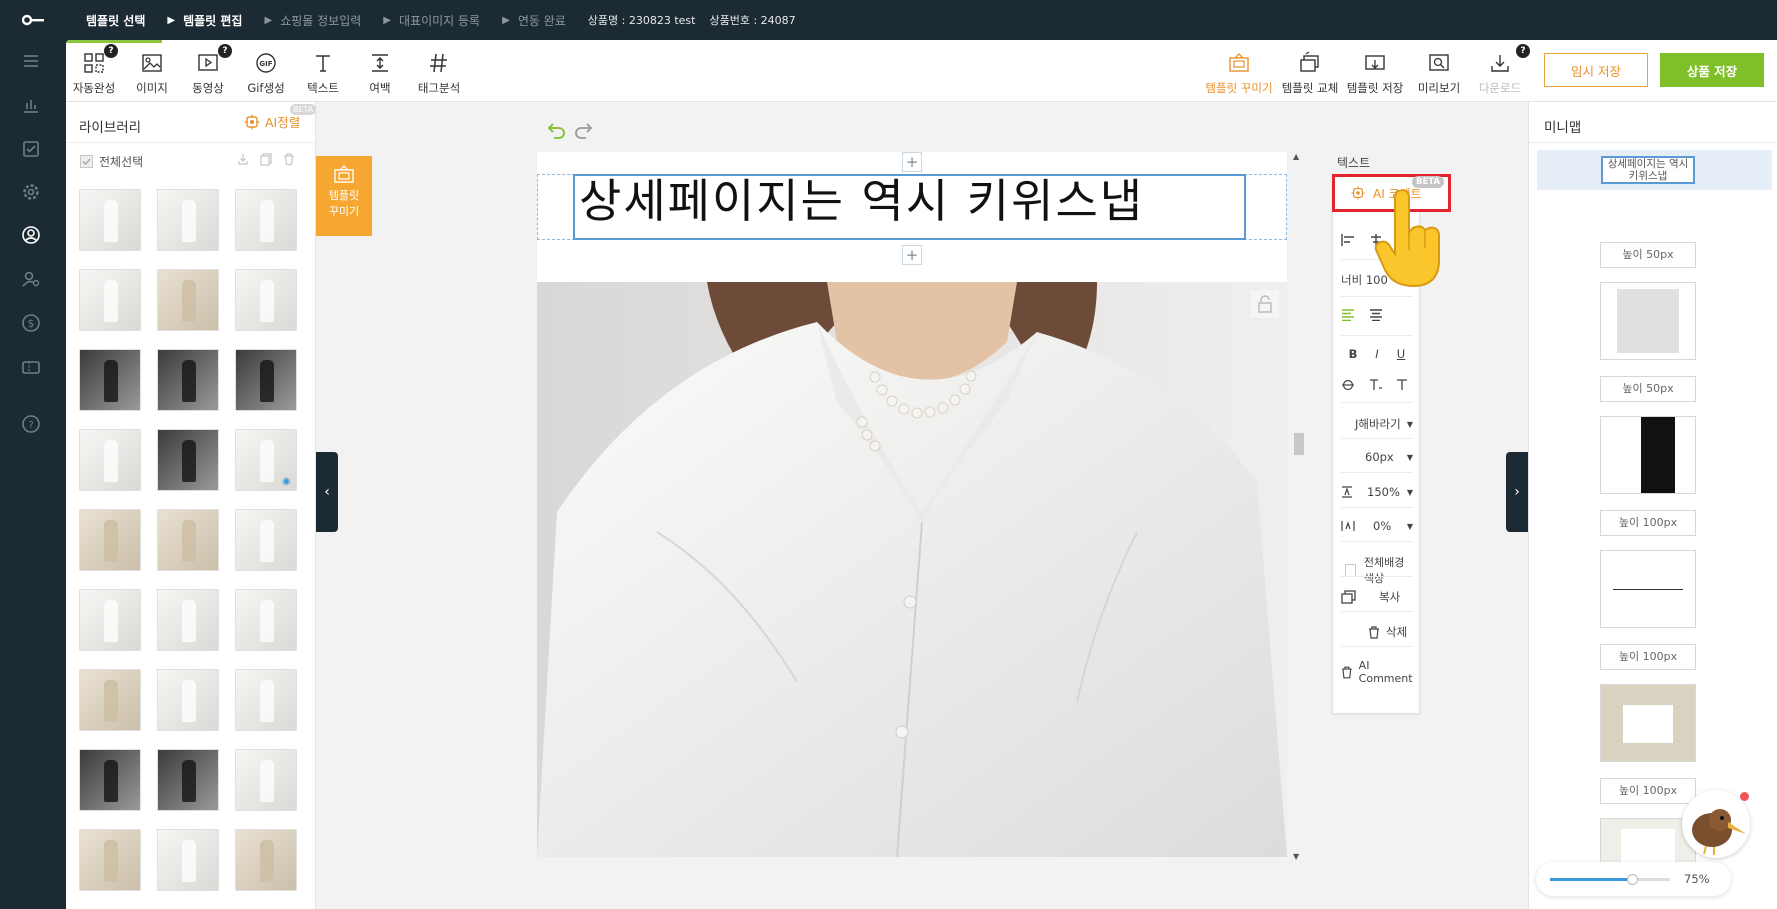 This screenshot has height=909, width=1777. What do you see at coordinates (344, 196) in the screenshot?
I see `template-decorate-tab: 템플릿 꾸미기` at bounding box center [344, 196].